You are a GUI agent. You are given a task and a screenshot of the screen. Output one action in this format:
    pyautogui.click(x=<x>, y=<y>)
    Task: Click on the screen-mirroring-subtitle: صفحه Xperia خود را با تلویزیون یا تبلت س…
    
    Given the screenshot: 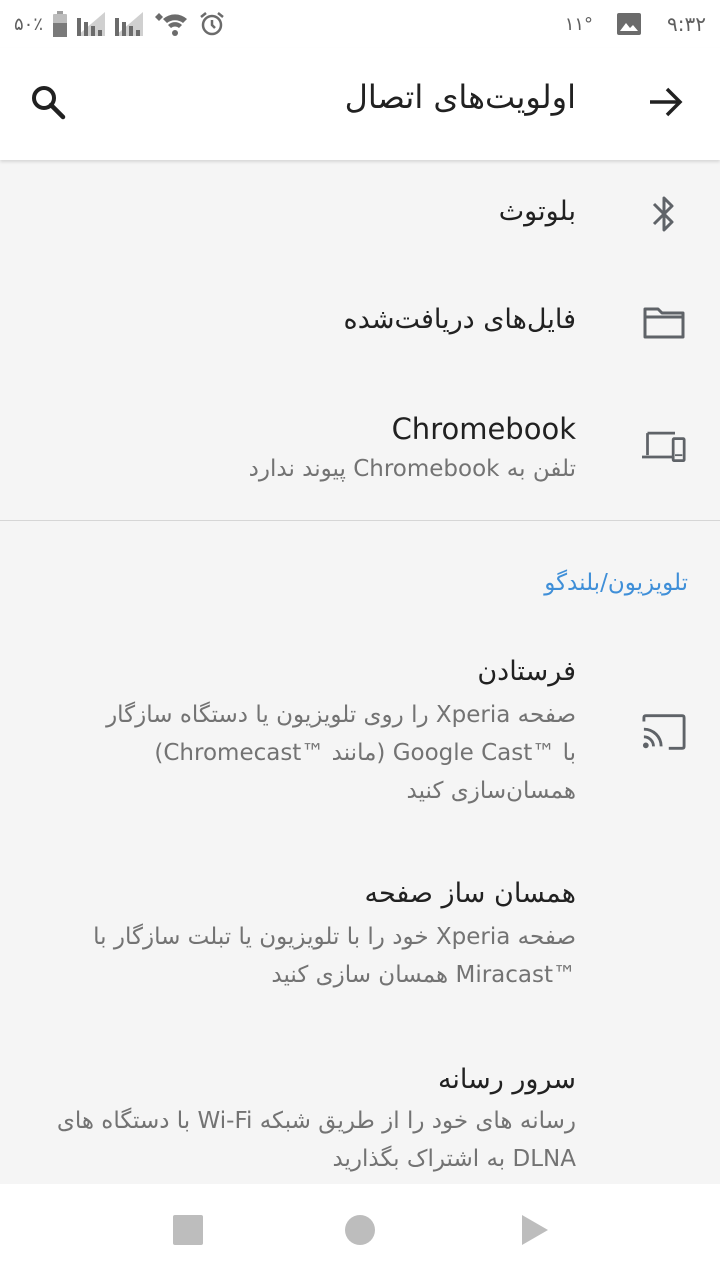 What is the action you would take?
    pyautogui.click(x=316, y=956)
    